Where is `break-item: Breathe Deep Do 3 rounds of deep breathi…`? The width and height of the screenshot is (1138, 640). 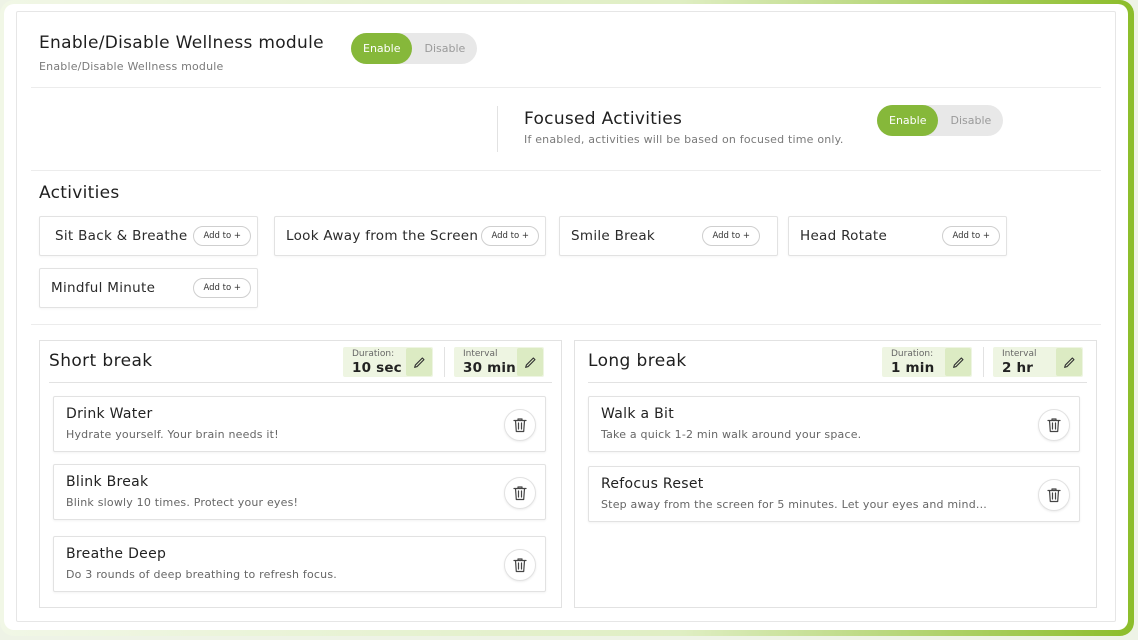 break-item: Breathe Deep Do 3 rounds of deep breathi… is located at coordinates (299, 564).